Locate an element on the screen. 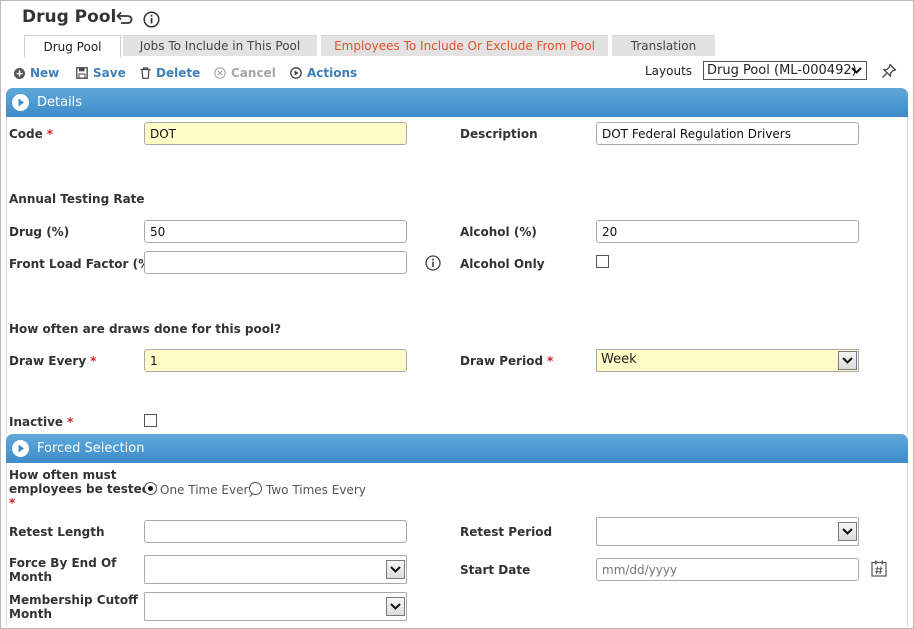 The width and height of the screenshot is (914, 629). delete-button: Delete is located at coordinates (170, 73).